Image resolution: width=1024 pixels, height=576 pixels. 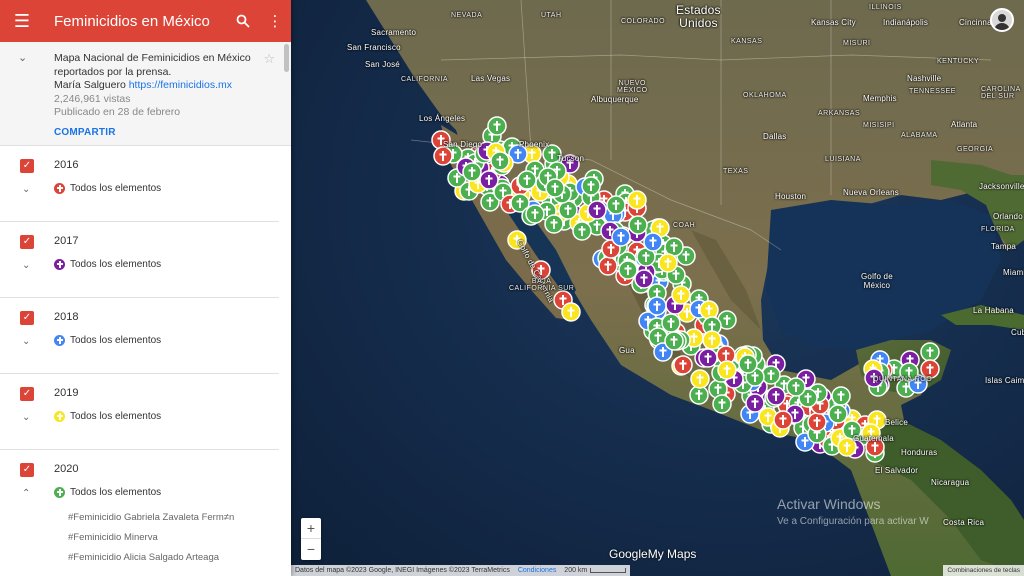 What do you see at coordinates (632, 87) in the screenshot?
I see `label-nuevo-mexico: NUEVO MÉXICO` at bounding box center [632, 87].